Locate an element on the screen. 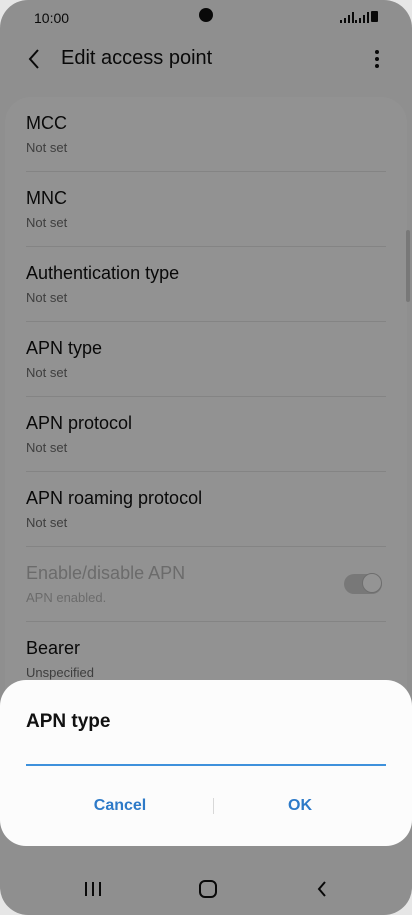 This screenshot has height=915, width=412. dialog-title: APN type is located at coordinates (68, 721).